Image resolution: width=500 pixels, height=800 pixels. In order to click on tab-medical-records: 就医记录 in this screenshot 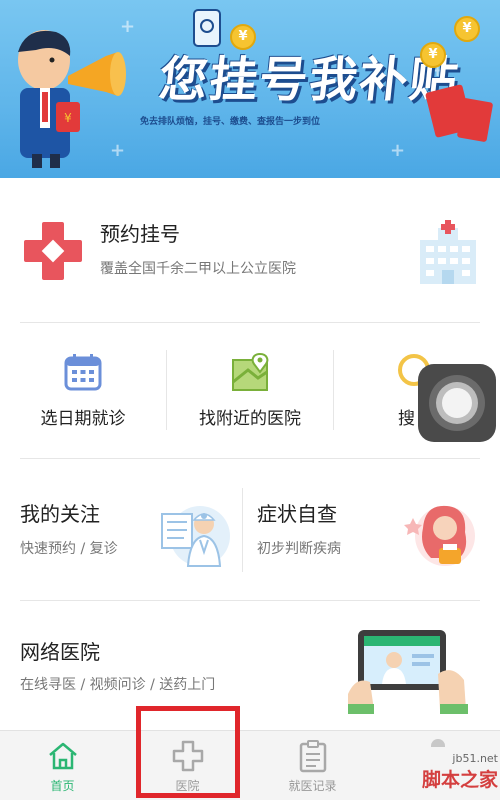, I will do `click(312, 765)`.